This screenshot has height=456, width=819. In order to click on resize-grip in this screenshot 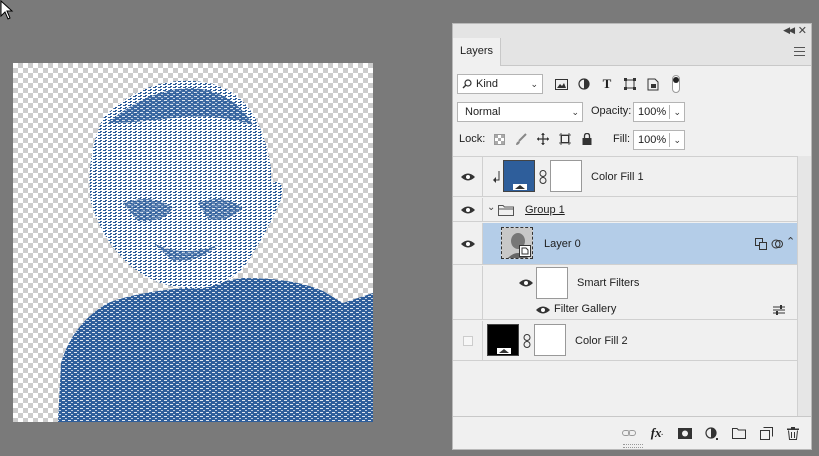, I will do `click(633, 446)`.